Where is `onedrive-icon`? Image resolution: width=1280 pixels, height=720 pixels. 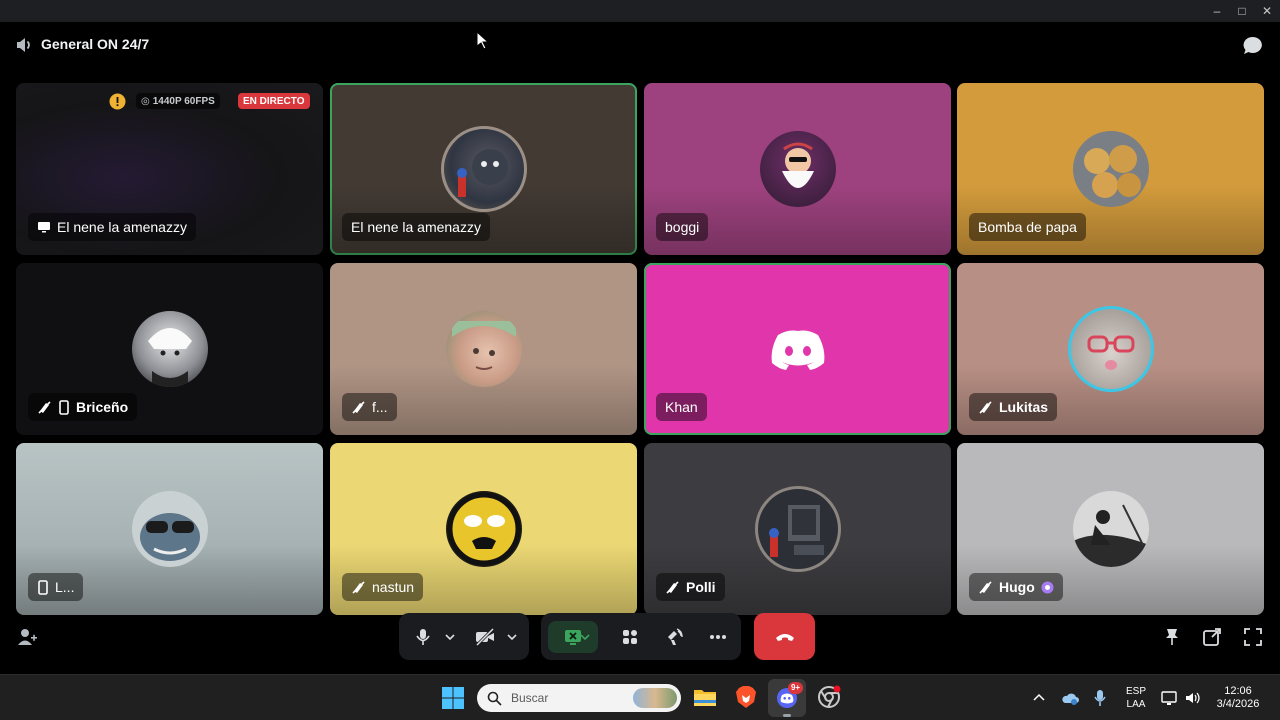
onedrive-icon is located at coordinates (1070, 698).